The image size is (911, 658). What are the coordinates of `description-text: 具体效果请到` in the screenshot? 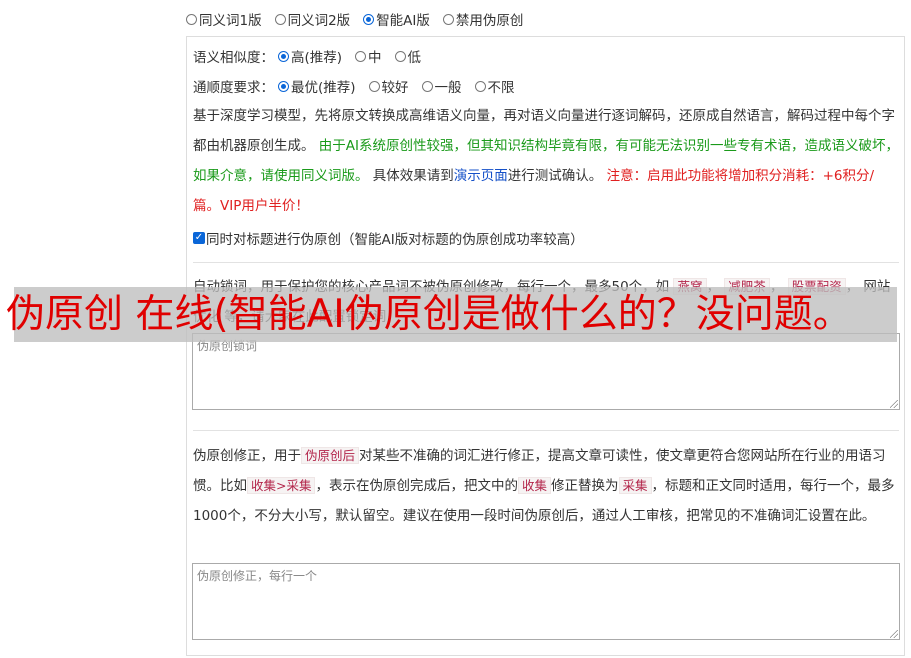 It's located at (413, 176).